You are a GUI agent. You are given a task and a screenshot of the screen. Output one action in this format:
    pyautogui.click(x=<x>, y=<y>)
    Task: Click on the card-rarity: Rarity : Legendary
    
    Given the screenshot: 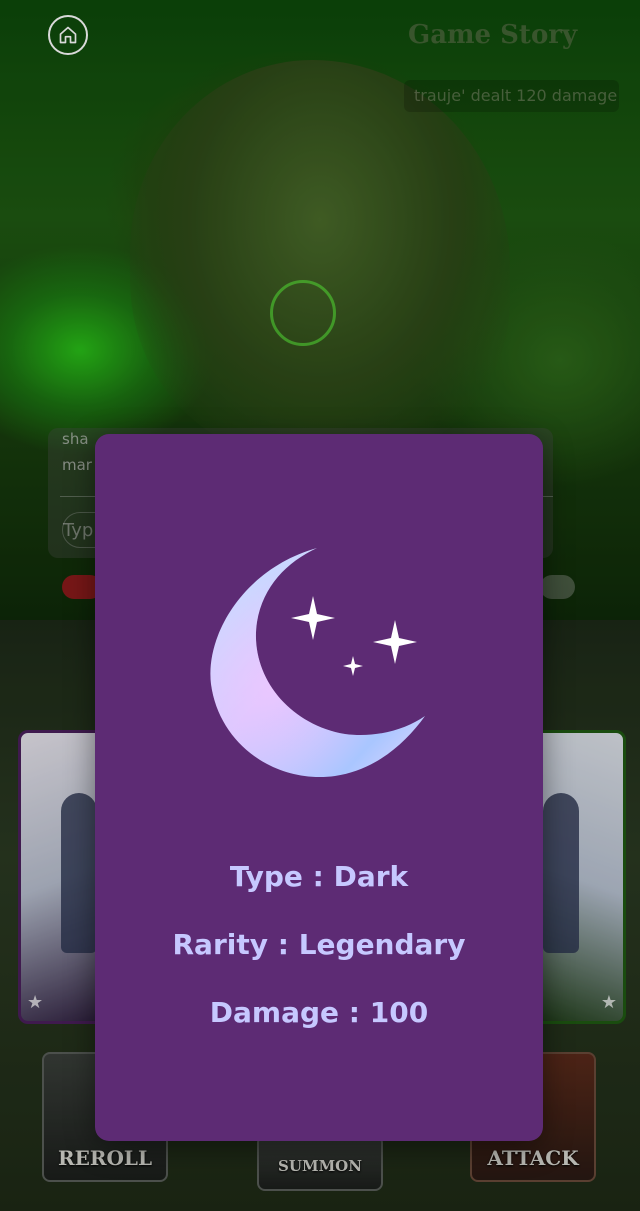 What is the action you would take?
    pyautogui.click(x=319, y=944)
    